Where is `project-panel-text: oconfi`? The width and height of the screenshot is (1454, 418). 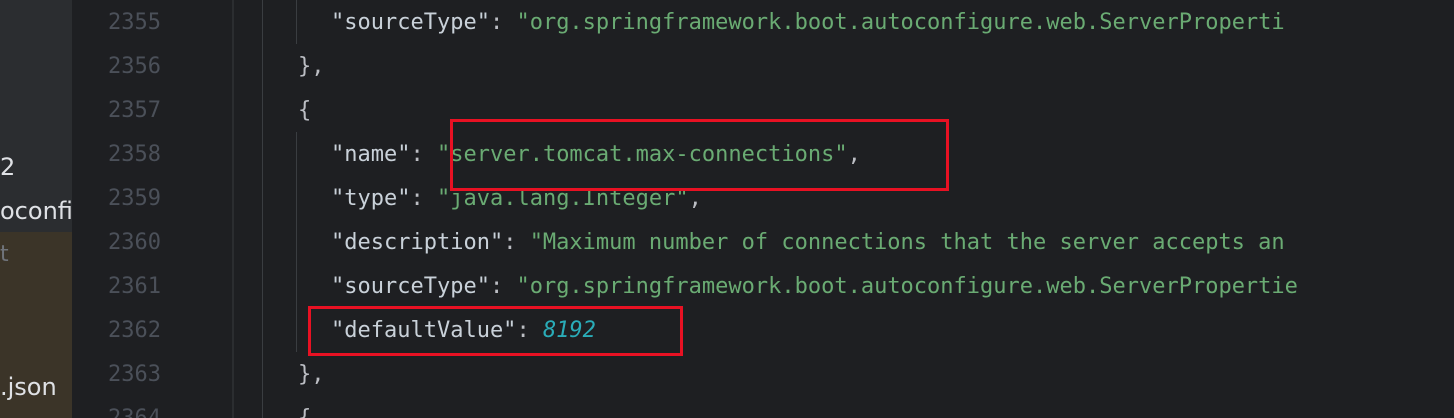 project-panel-text: oconfi is located at coordinates (36, 211).